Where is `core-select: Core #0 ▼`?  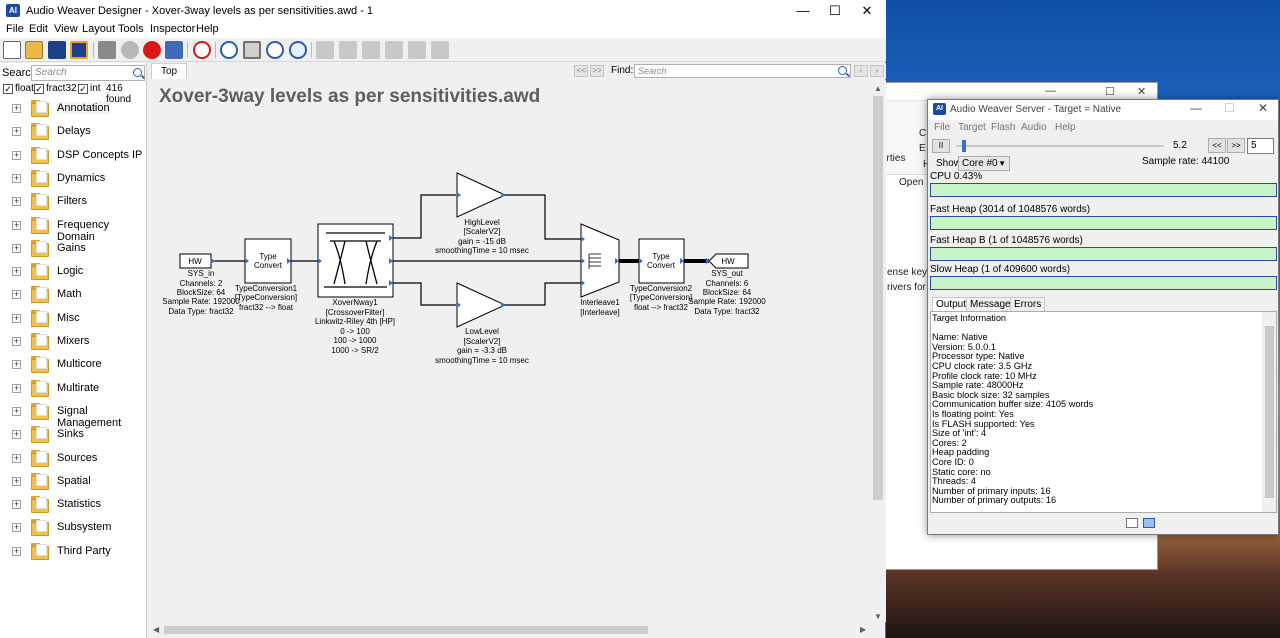
core-select: Core #0 ▼ is located at coordinates (984, 163).